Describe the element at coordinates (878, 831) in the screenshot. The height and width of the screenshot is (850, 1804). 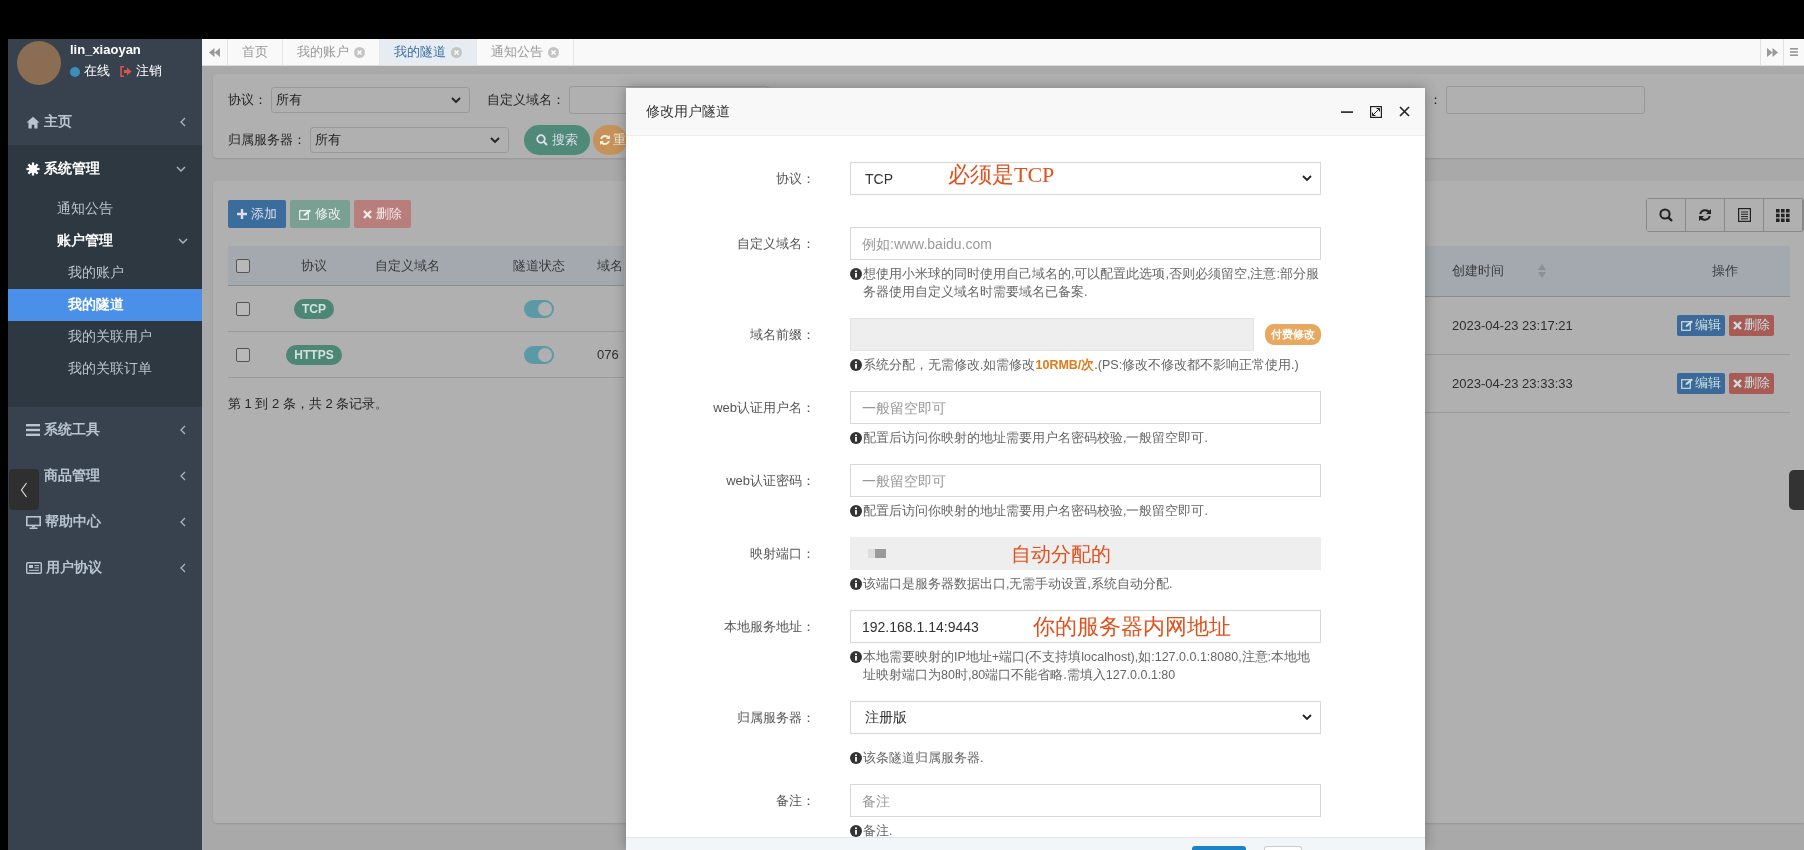
I see `help-text: 备注.` at that location.